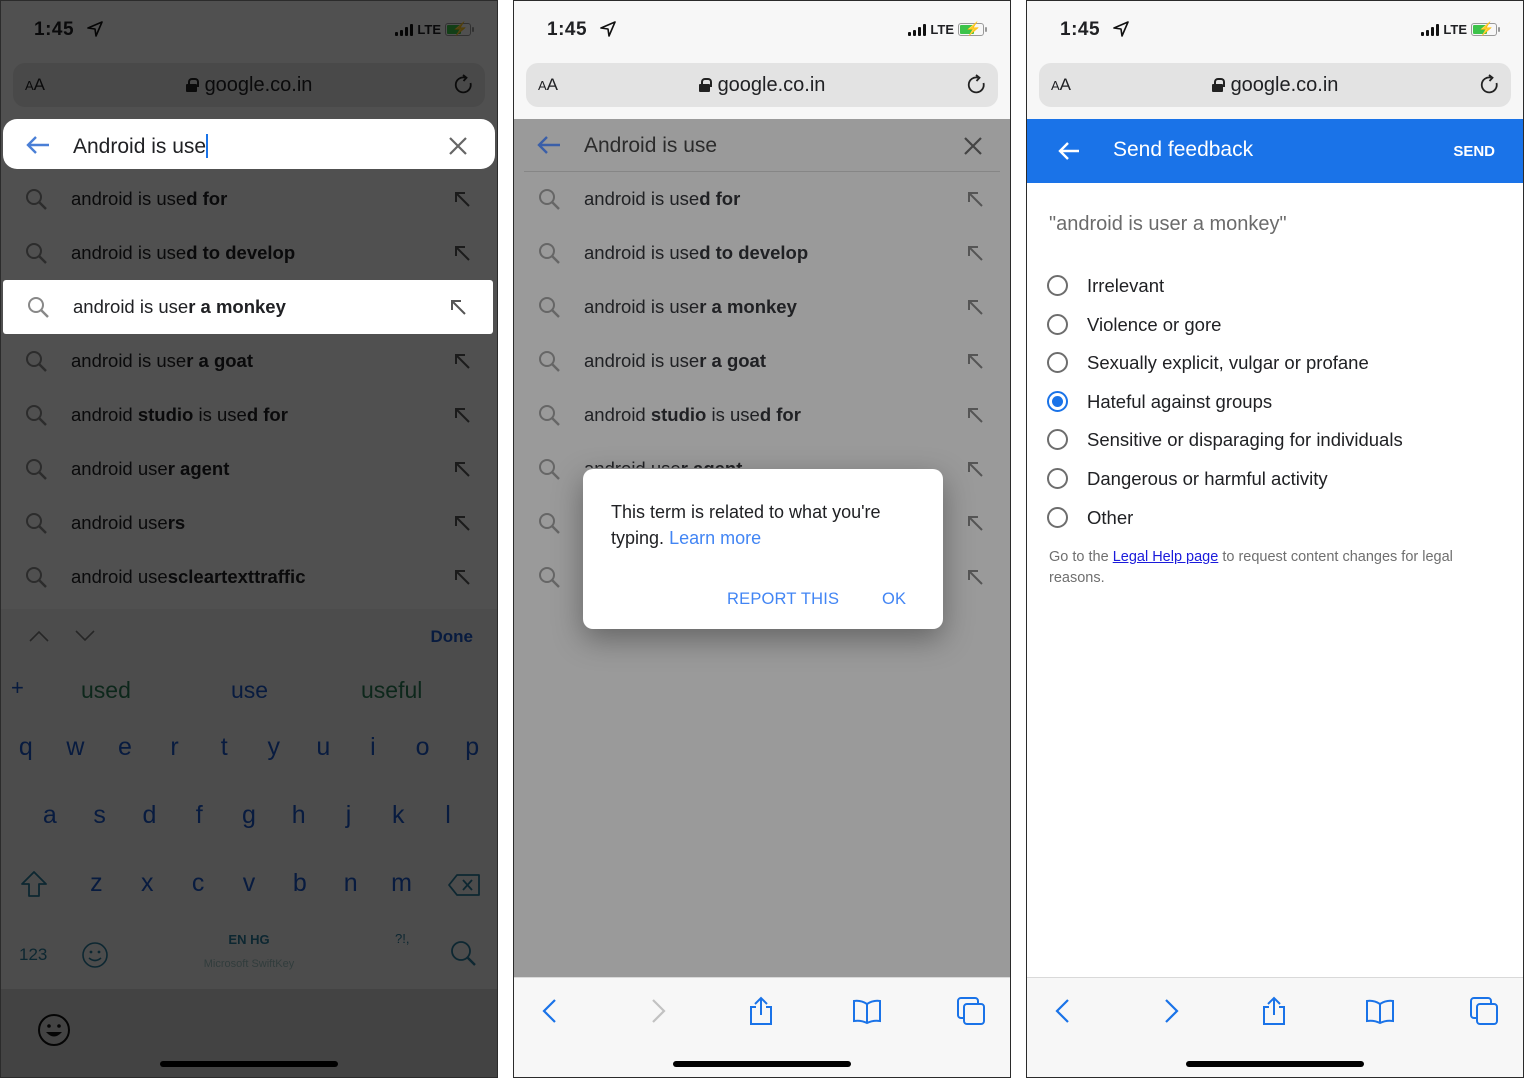 This screenshot has height=1078, width=1524. I want to click on key: w, so click(75, 747).